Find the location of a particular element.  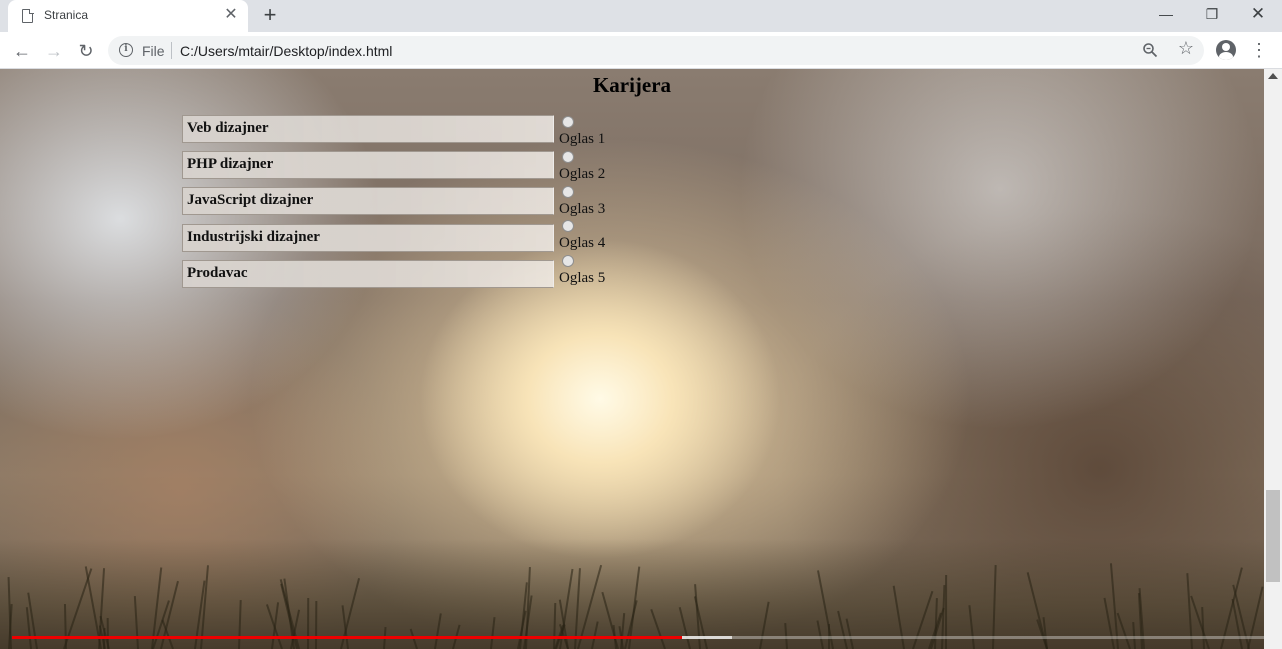

omnibox-divider is located at coordinates (171, 50).